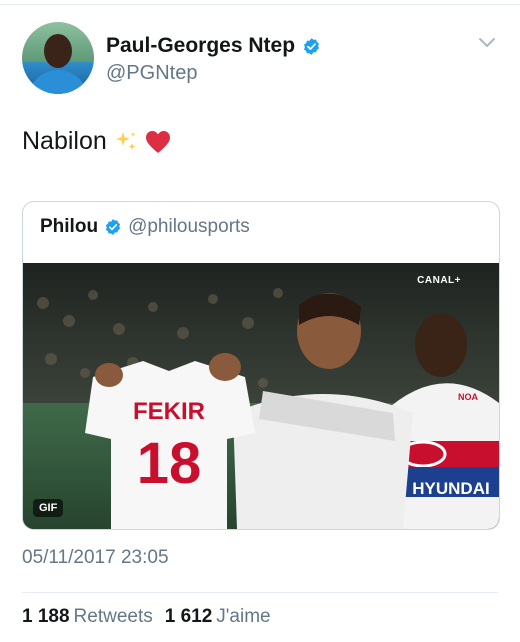 The width and height of the screenshot is (520, 642). Describe the element at coordinates (64, 141) in the screenshot. I see `tweet-text-content: Nabilon` at that location.